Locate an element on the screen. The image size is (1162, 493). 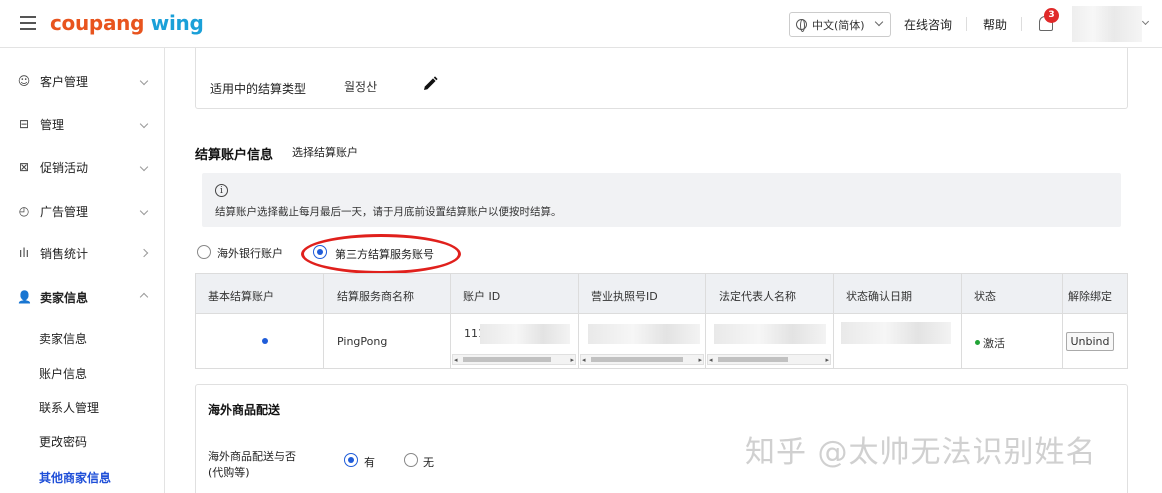
clock-icon: ◴ is located at coordinates (24, 211).